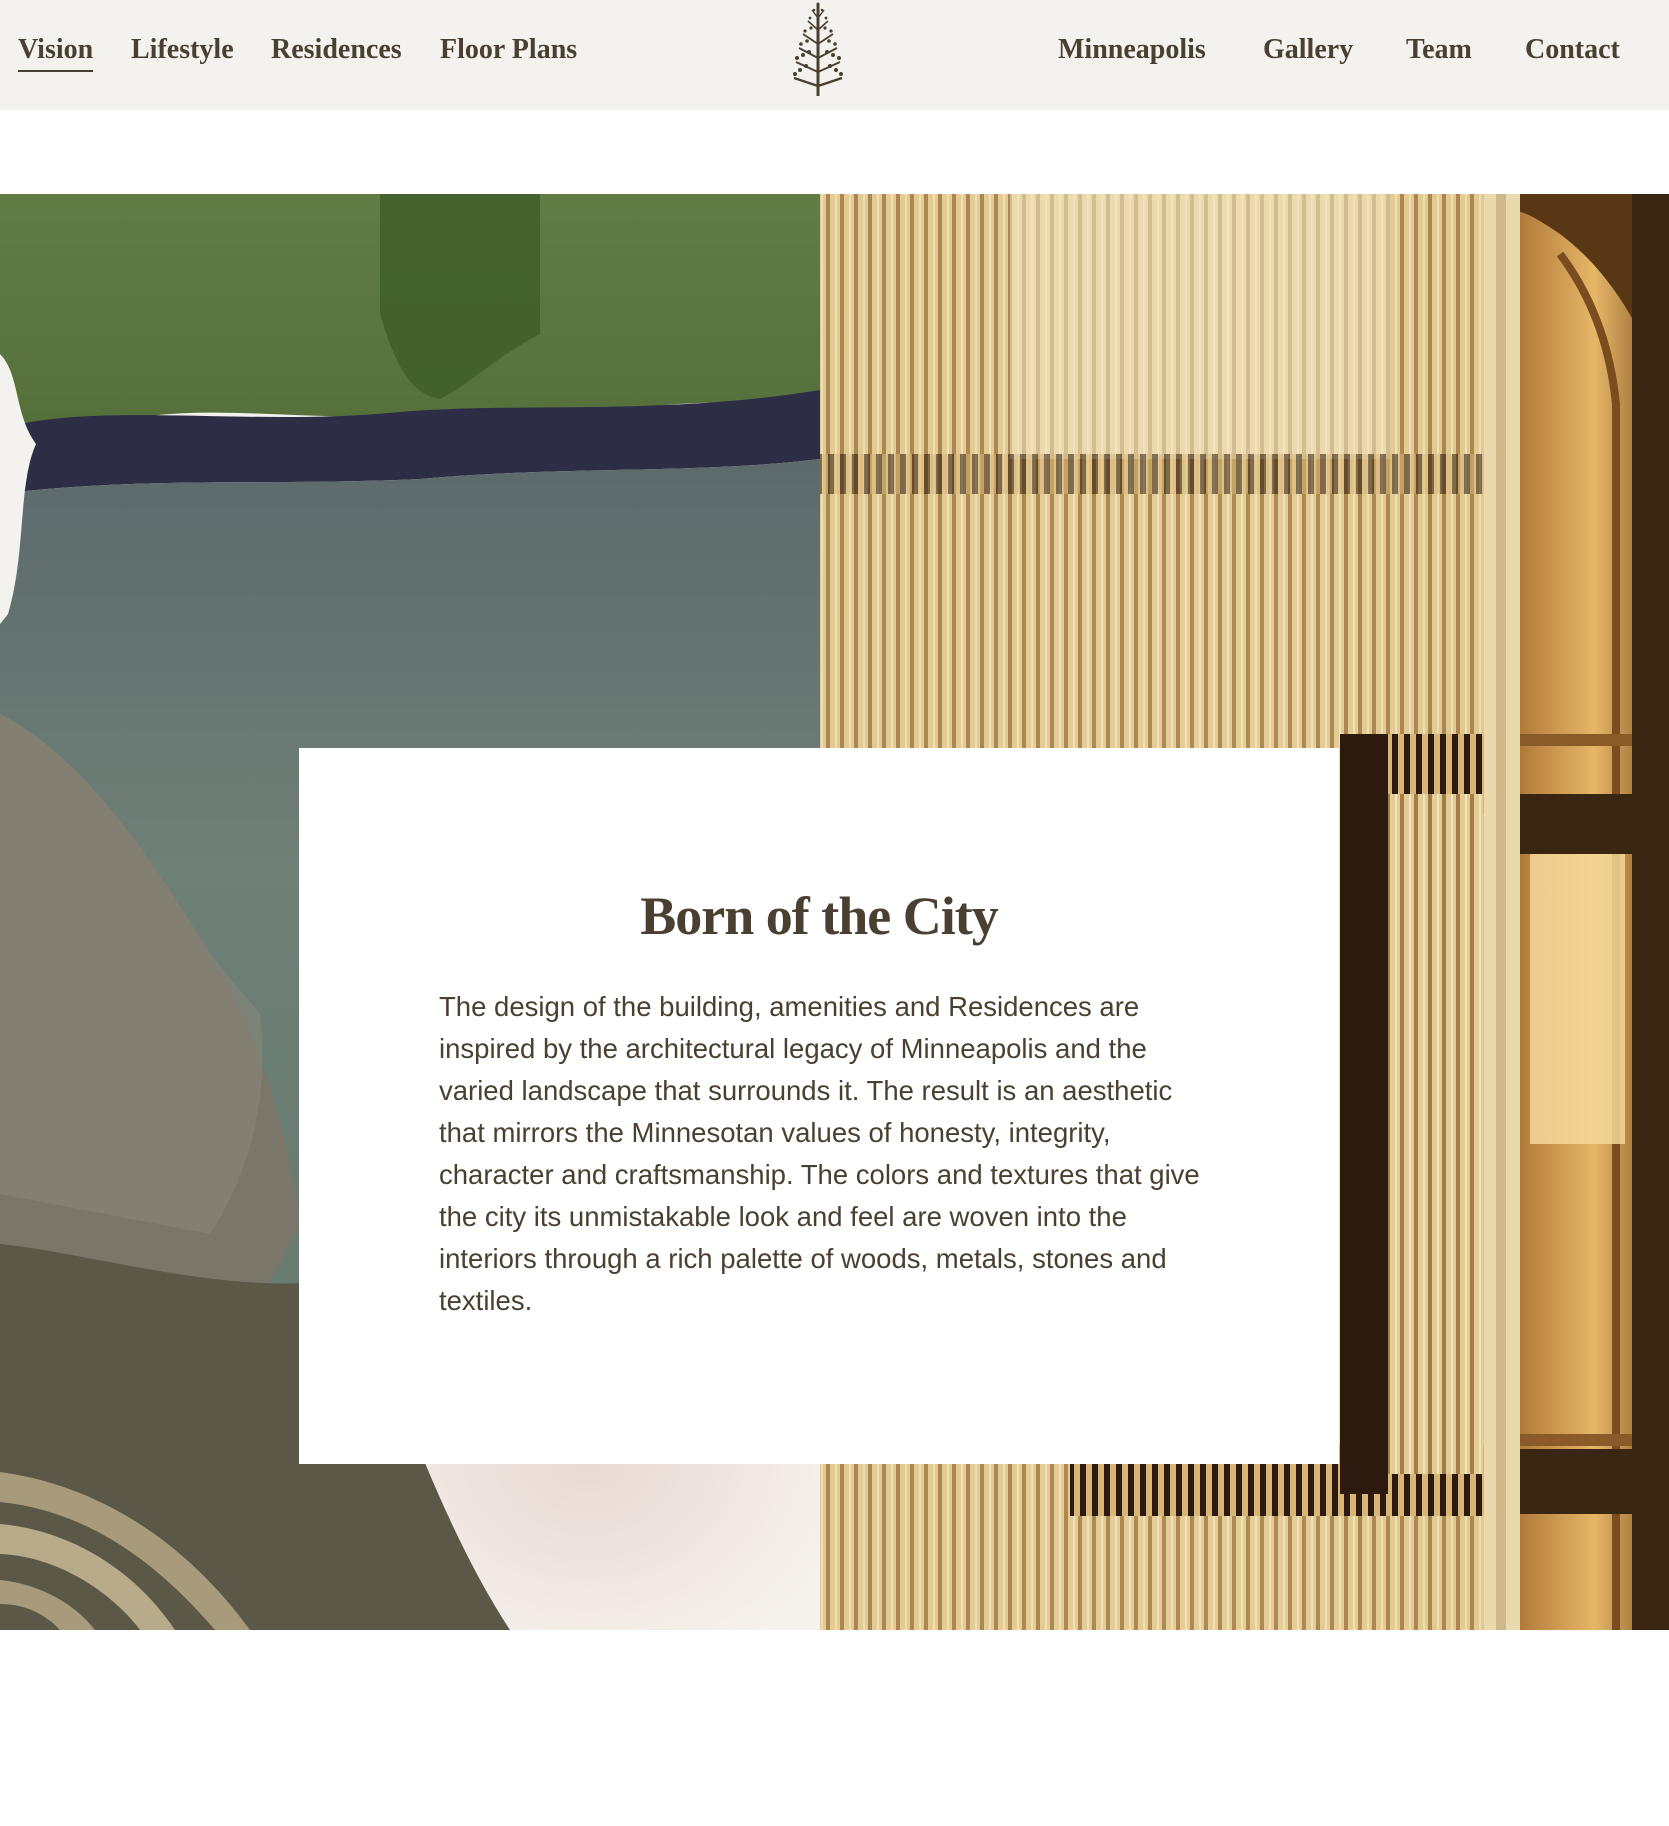  I want to click on top-nav: Vision Lifestyle Residences Floor Plans, so click(834, 55).